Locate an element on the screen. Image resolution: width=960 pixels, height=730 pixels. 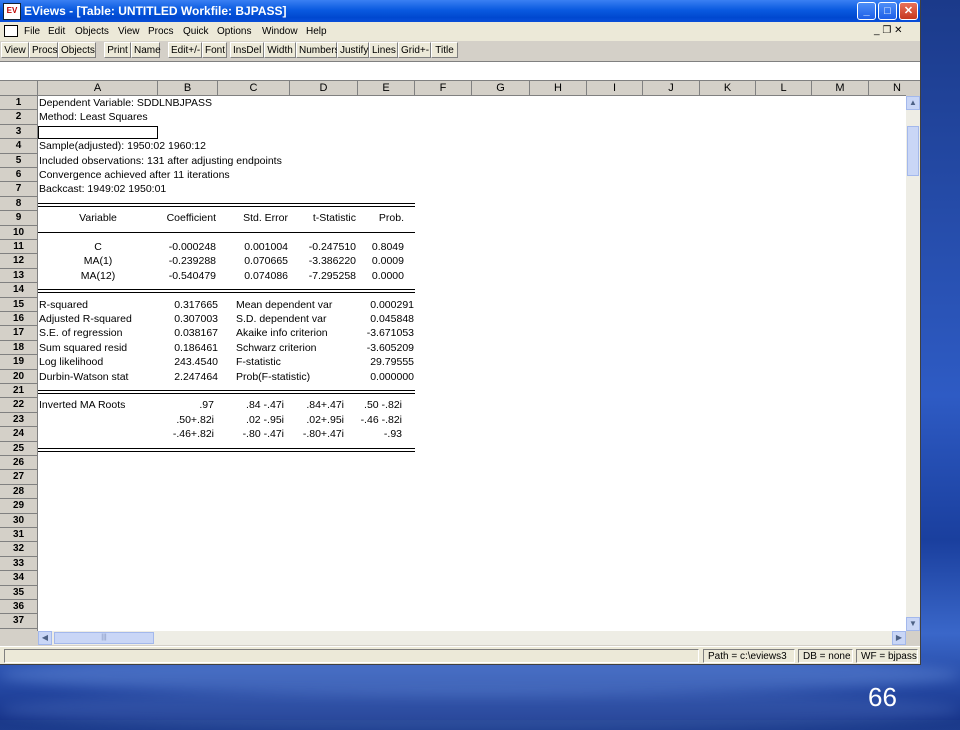
row-header-19: 19 is located at coordinates (19, 362).